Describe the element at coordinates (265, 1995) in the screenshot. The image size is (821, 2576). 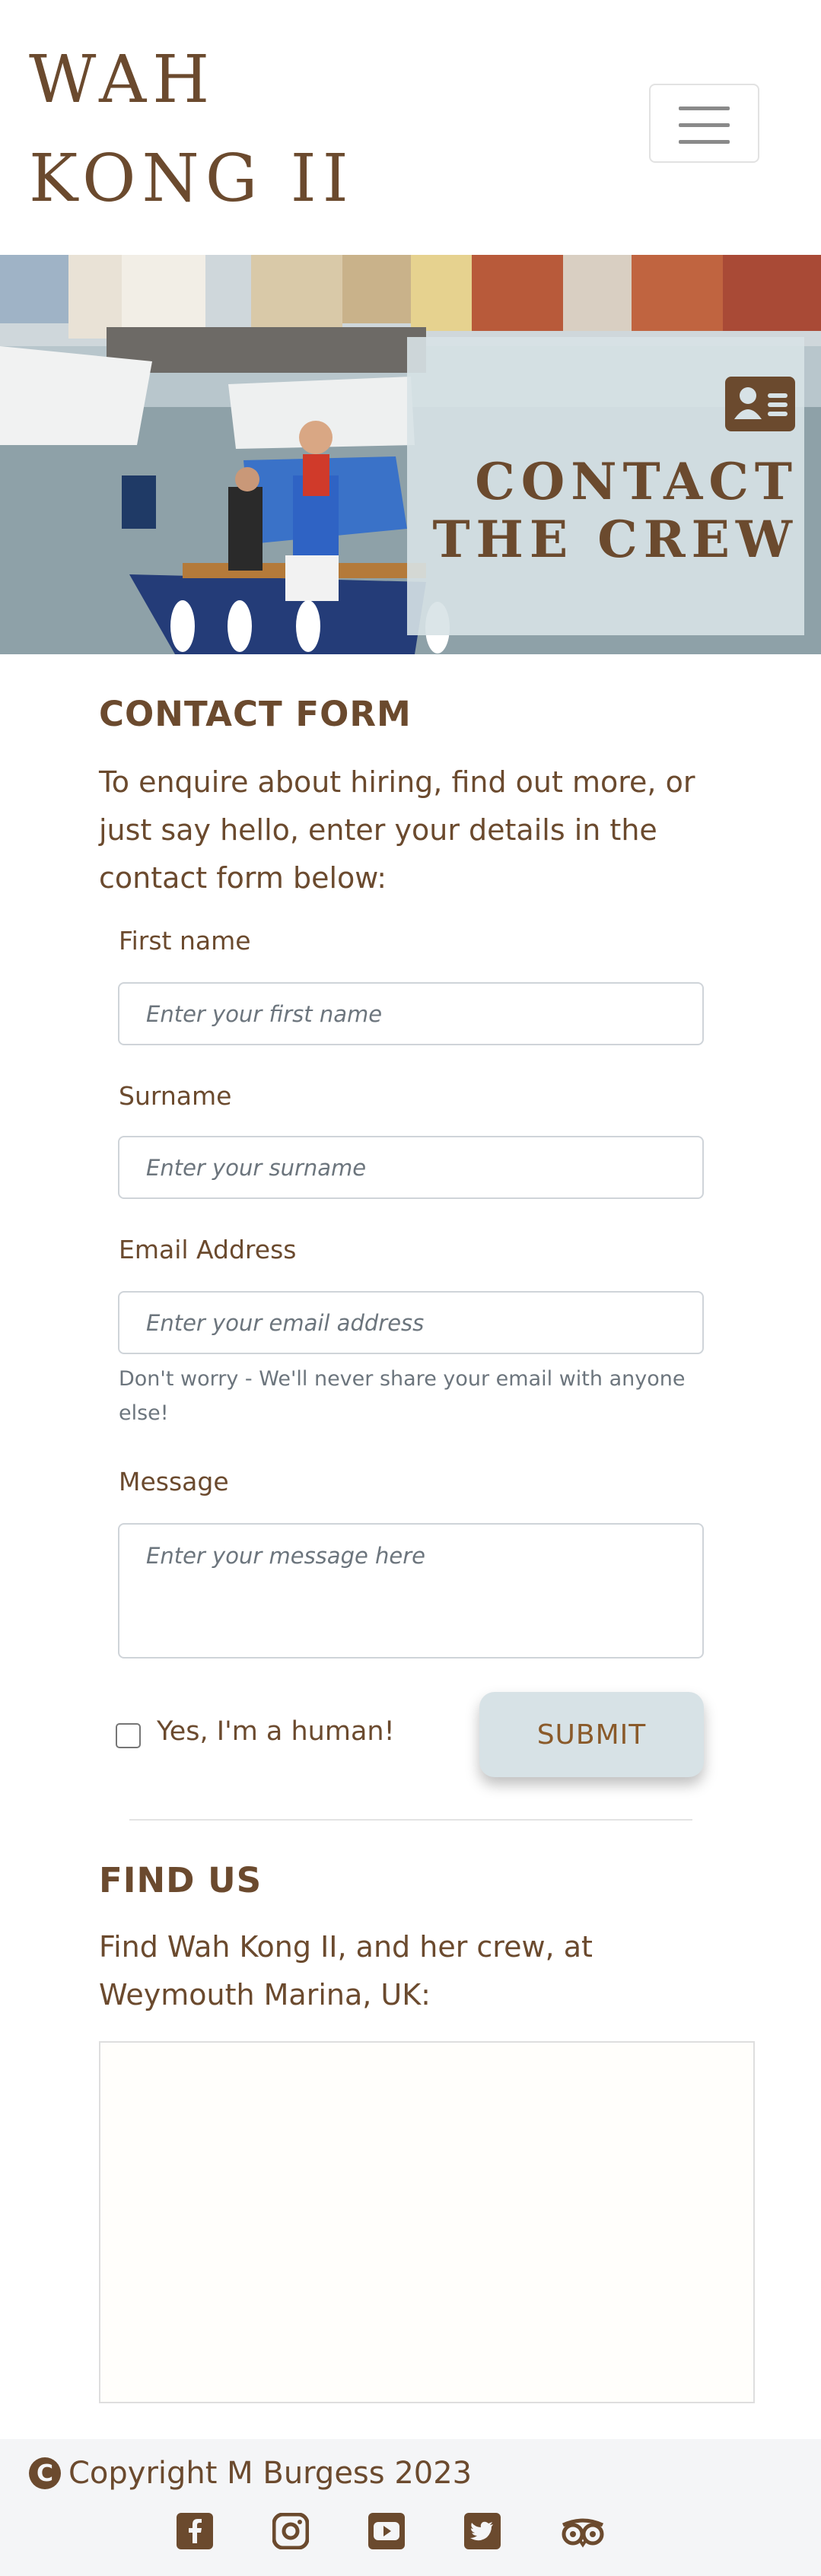
I see `find-us-line-2: Weymouth Marina, UK:` at that location.